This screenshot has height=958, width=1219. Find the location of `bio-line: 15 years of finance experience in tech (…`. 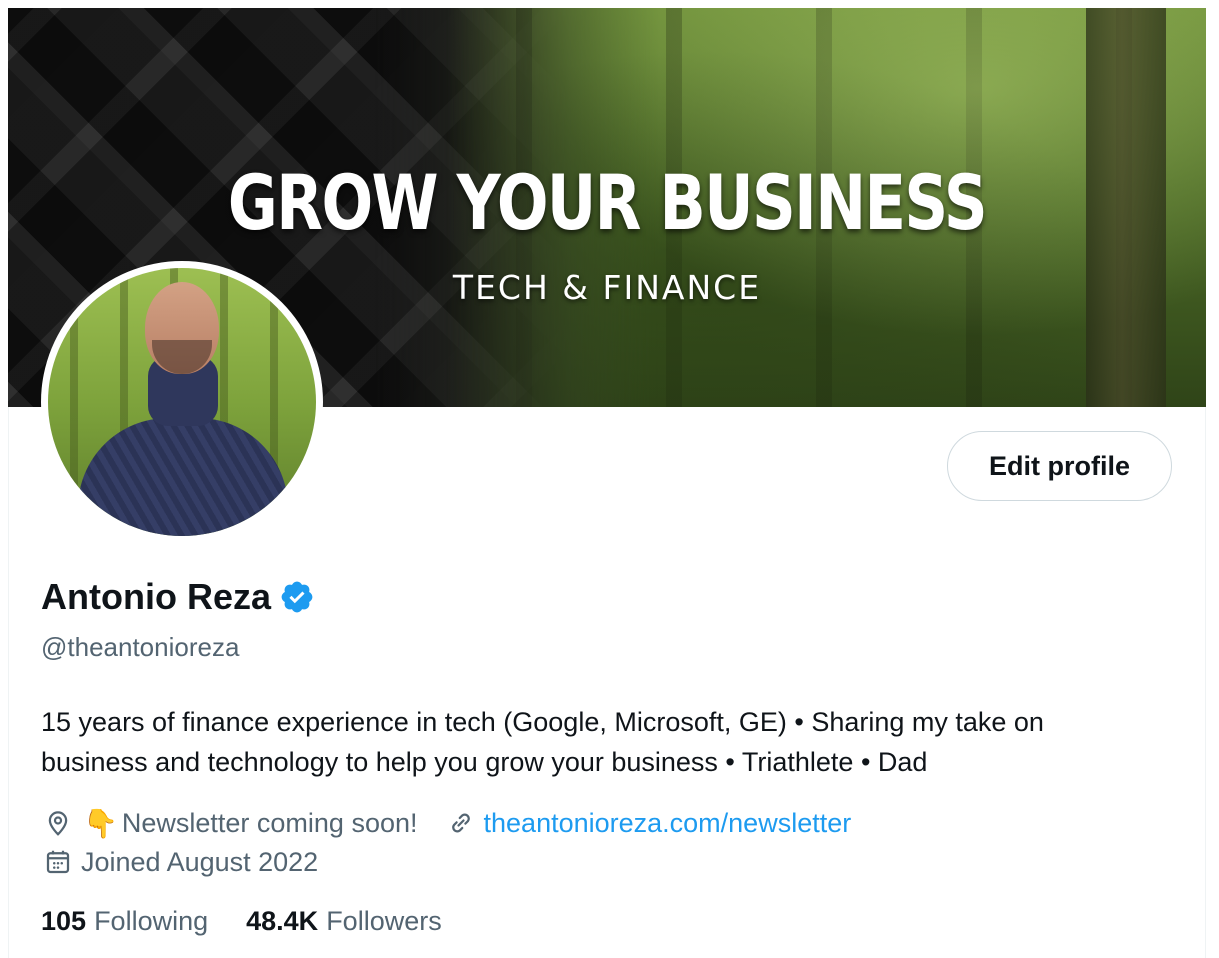

bio-line: 15 years of finance experience in tech (… is located at coordinates (542, 722).